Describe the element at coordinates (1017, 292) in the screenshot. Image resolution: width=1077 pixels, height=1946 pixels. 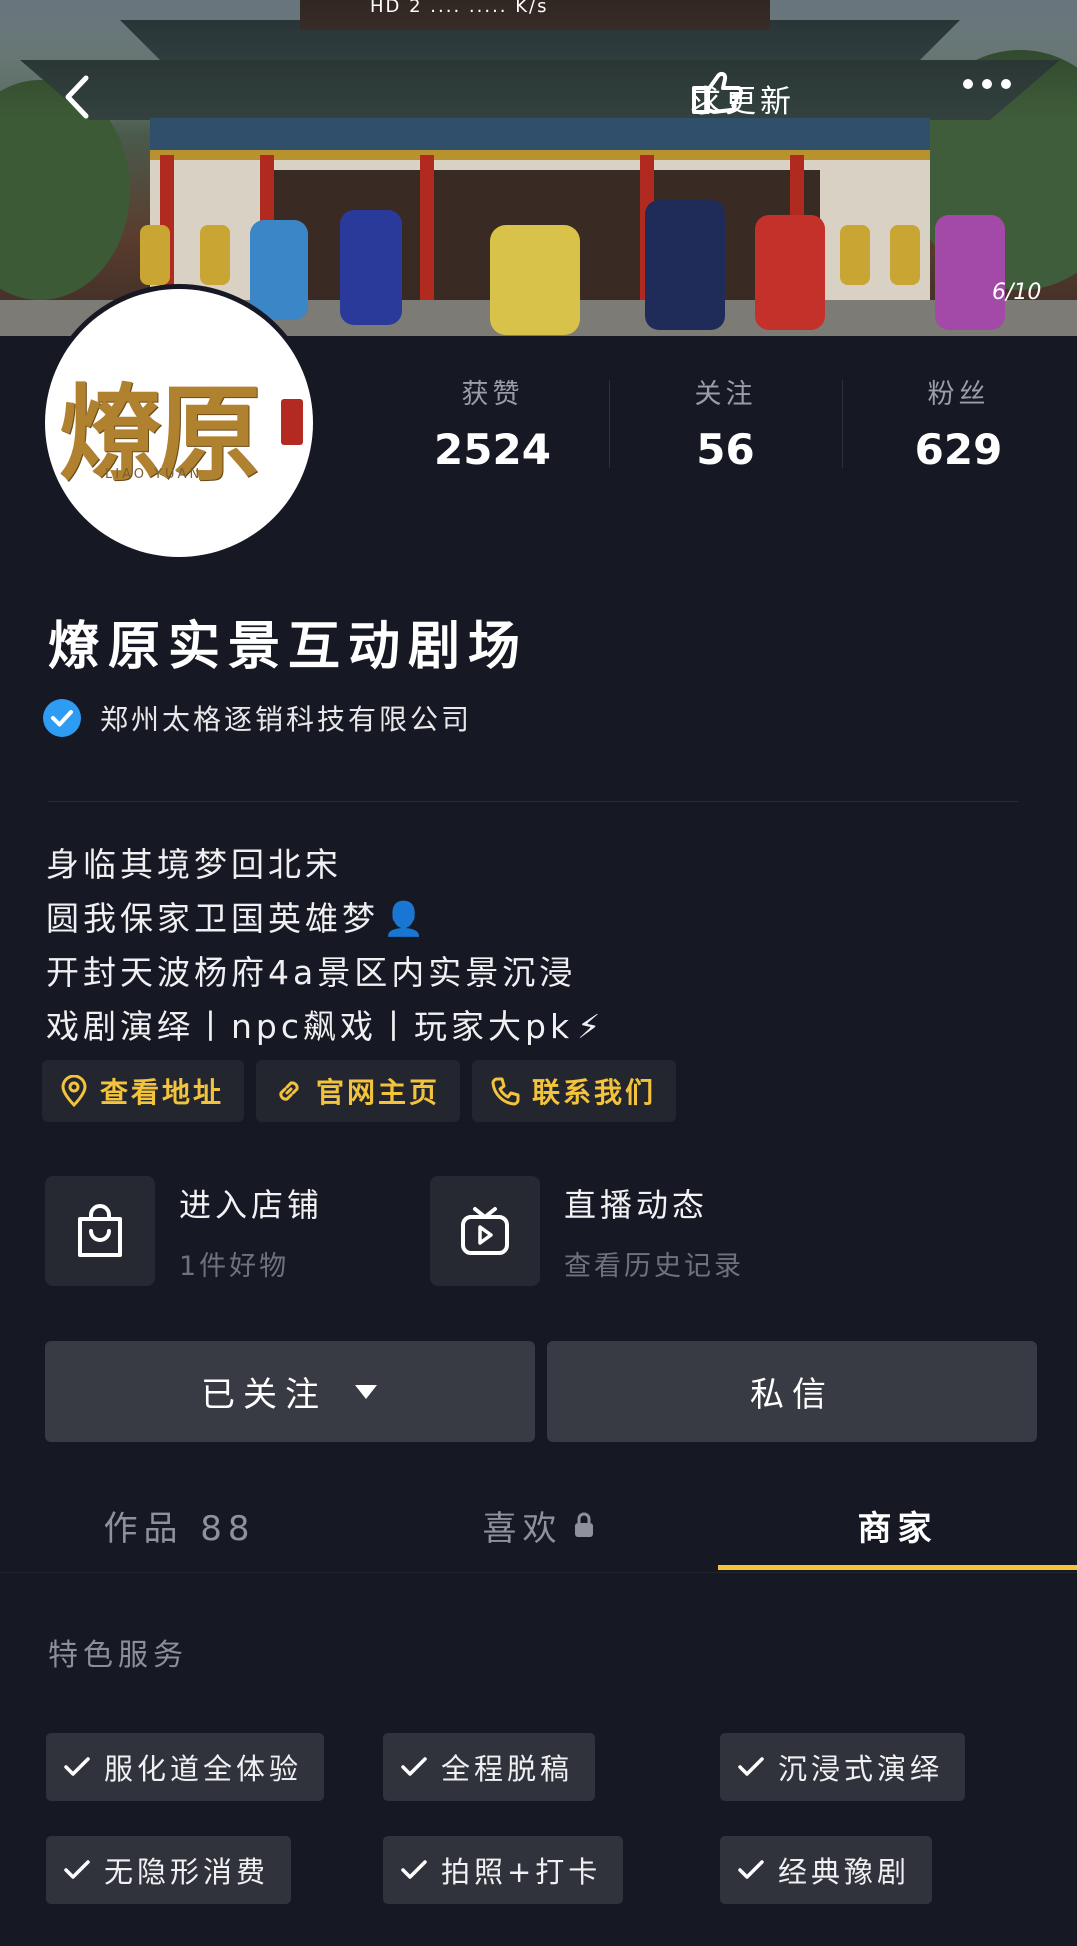
I see `banner-page-indicator: 6/10` at that location.